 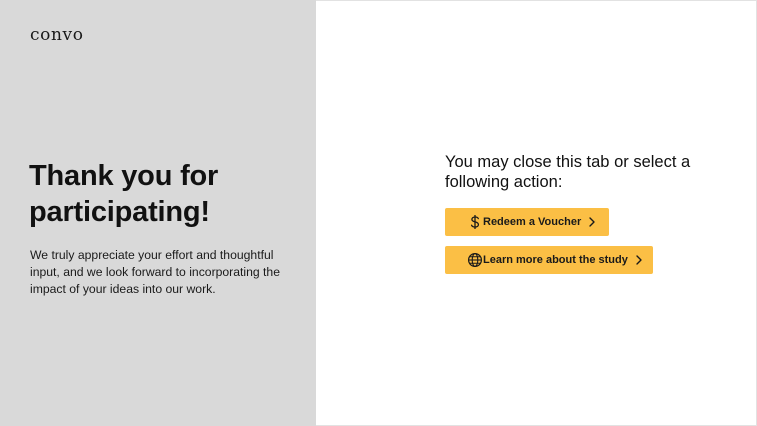 I want to click on learn-more-label: Learn more about the study, so click(x=555, y=260).